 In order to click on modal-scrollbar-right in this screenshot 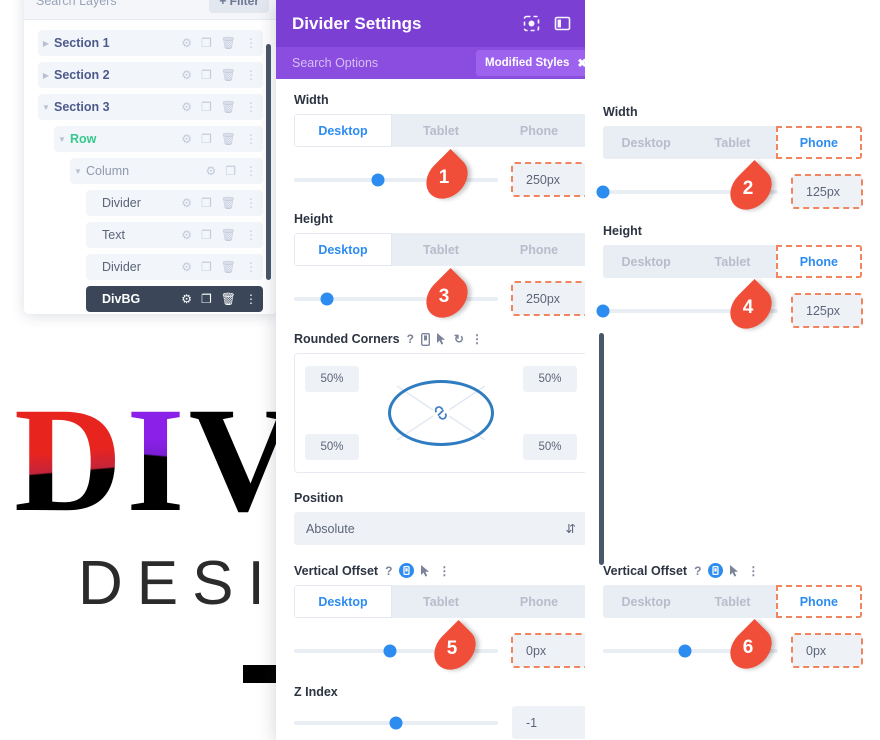, I will do `click(601, 449)`.